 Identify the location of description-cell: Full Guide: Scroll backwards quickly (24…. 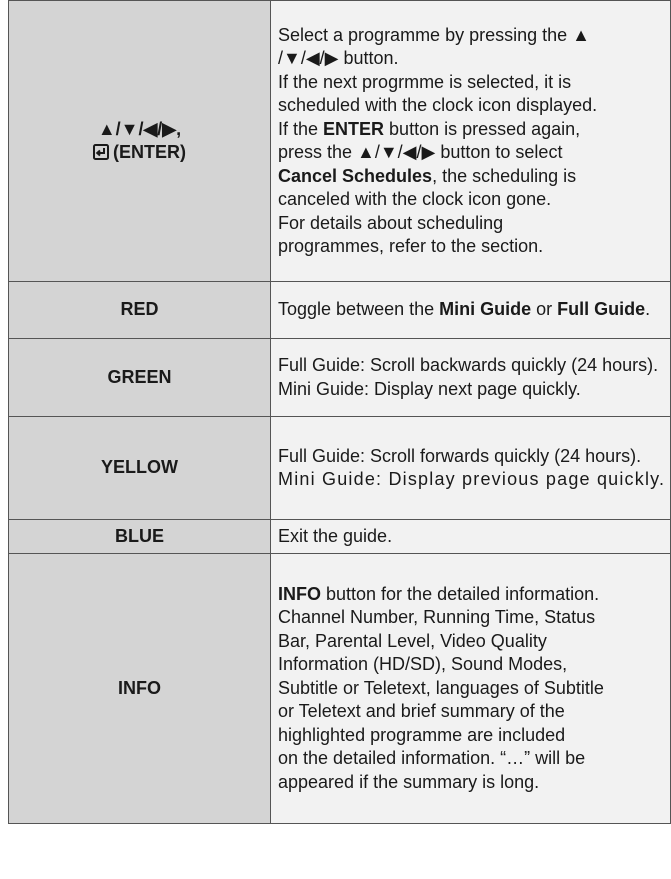
(470, 377).